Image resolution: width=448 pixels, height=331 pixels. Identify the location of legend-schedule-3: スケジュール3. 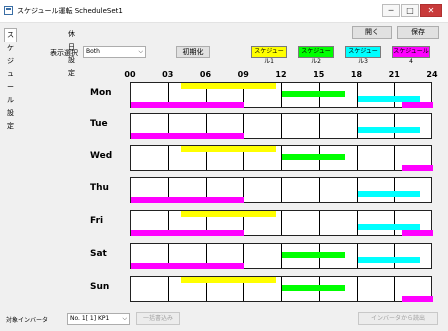
(363, 55).